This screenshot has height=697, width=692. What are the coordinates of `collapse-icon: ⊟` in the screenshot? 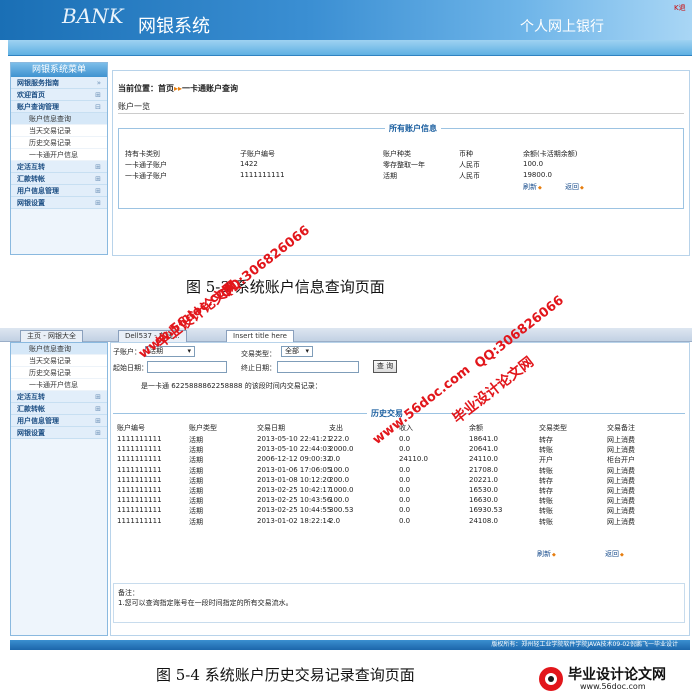 It's located at (98, 107).